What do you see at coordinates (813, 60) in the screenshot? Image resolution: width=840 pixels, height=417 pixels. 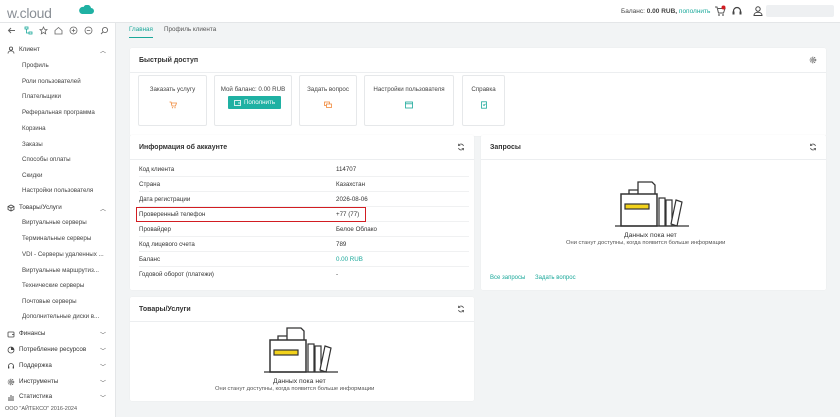 I see `settings-gear-icon` at bounding box center [813, 60].